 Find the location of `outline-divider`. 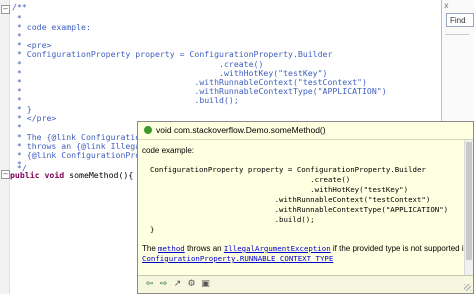

outline-divider is located at coordinates (457, 34).